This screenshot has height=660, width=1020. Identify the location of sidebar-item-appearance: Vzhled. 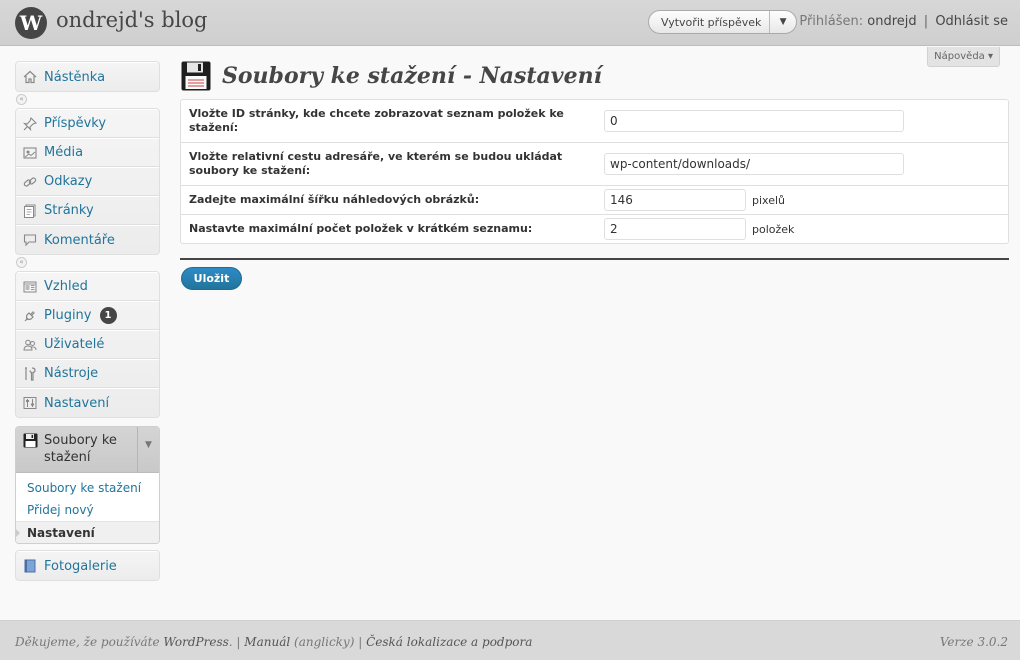
(87, 286).